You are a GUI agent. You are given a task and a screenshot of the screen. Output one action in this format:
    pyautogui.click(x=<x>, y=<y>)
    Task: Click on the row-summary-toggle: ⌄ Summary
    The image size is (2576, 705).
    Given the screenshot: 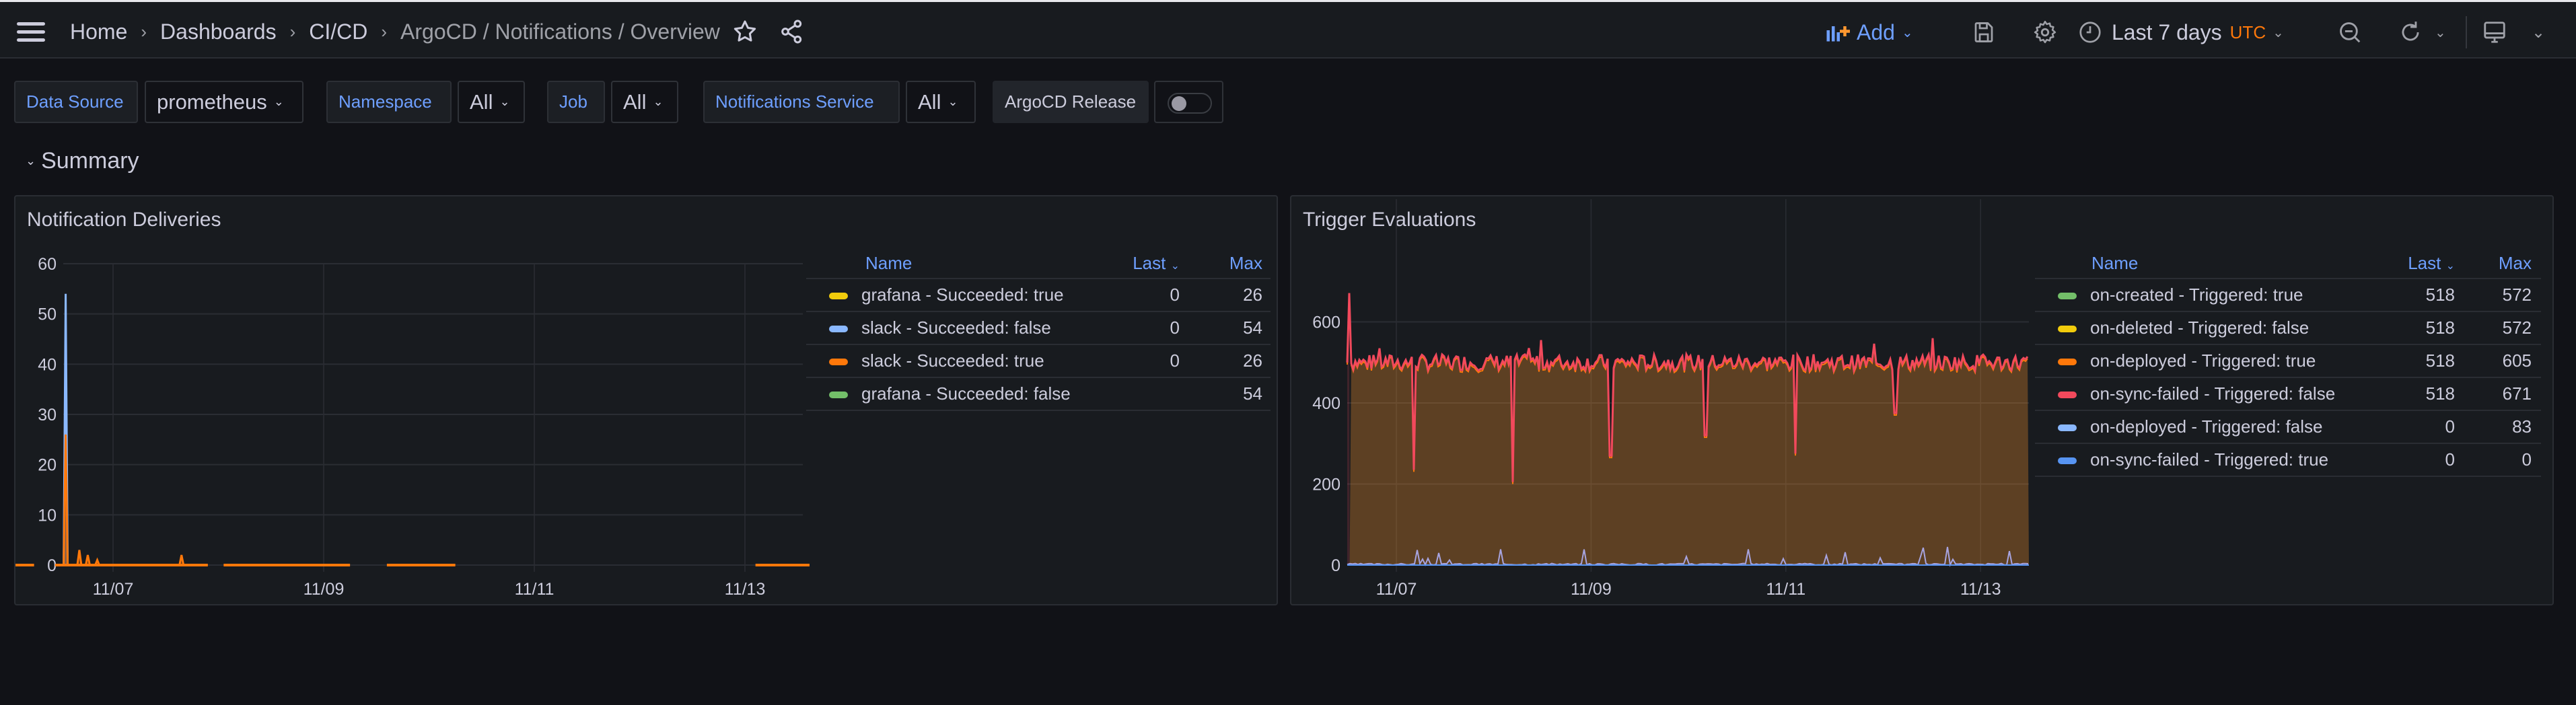 What is the action you would take?
    pyautogui.click(x=82, y=161)
    